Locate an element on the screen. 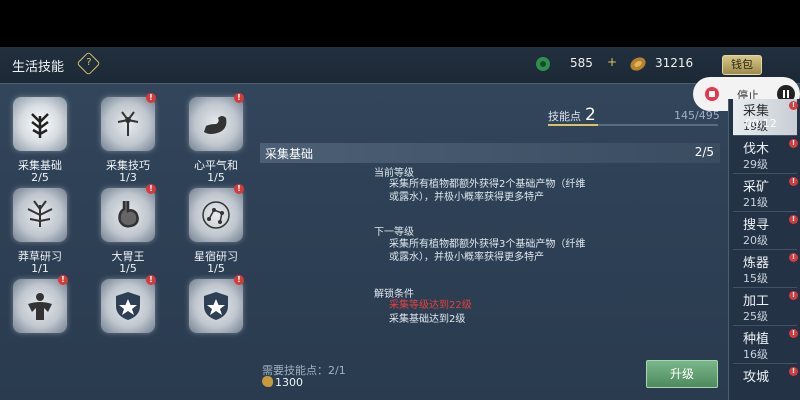  skill-points-bar is located at coordinates (633, 125).